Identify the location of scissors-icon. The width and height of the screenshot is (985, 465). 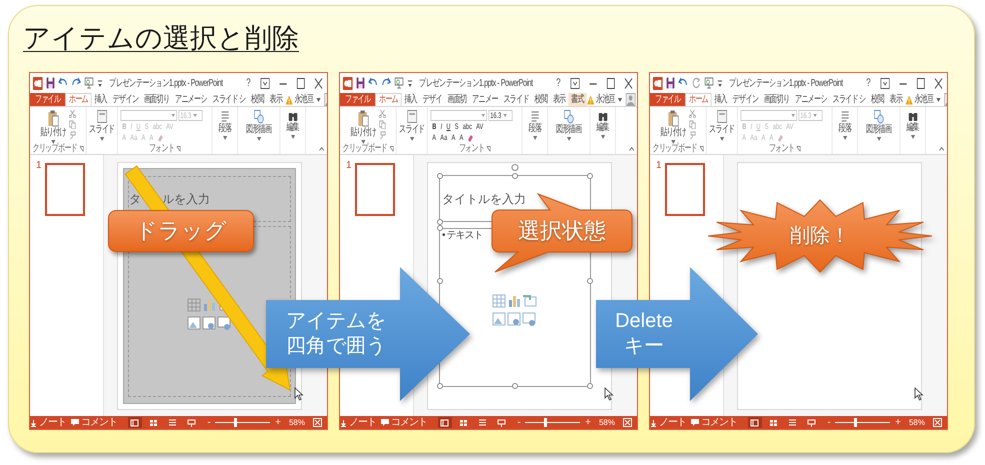
(72, 113).